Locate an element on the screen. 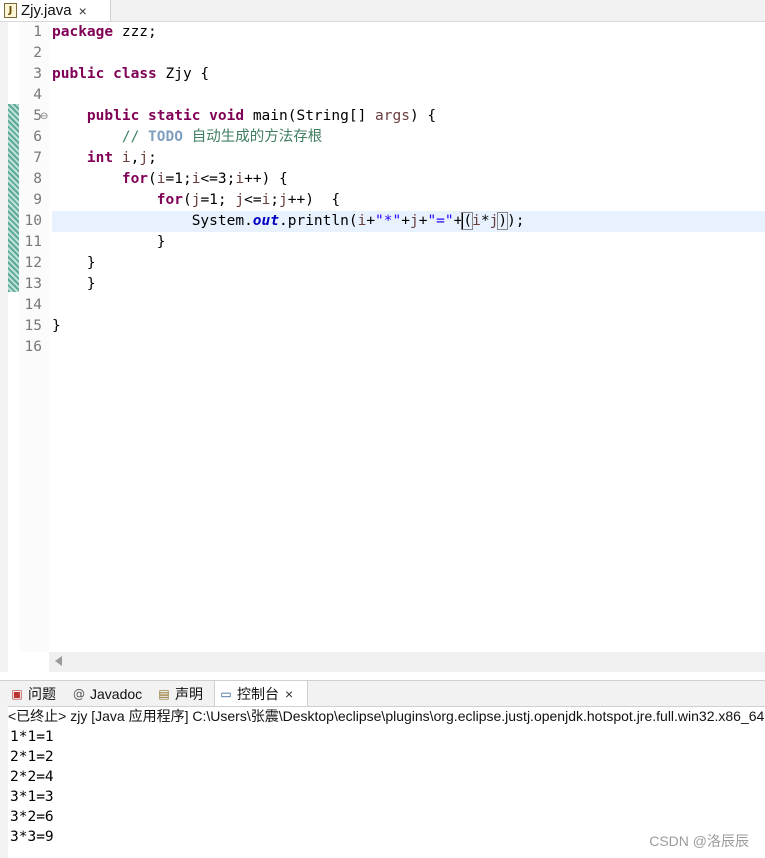 The height and width of the screenshot is (858, 765). bottom-panel-tabs: ▣ 问题 @ Javadoc ▤ 声明 ▭ 控制台 × is located at coordinates (382, 693).